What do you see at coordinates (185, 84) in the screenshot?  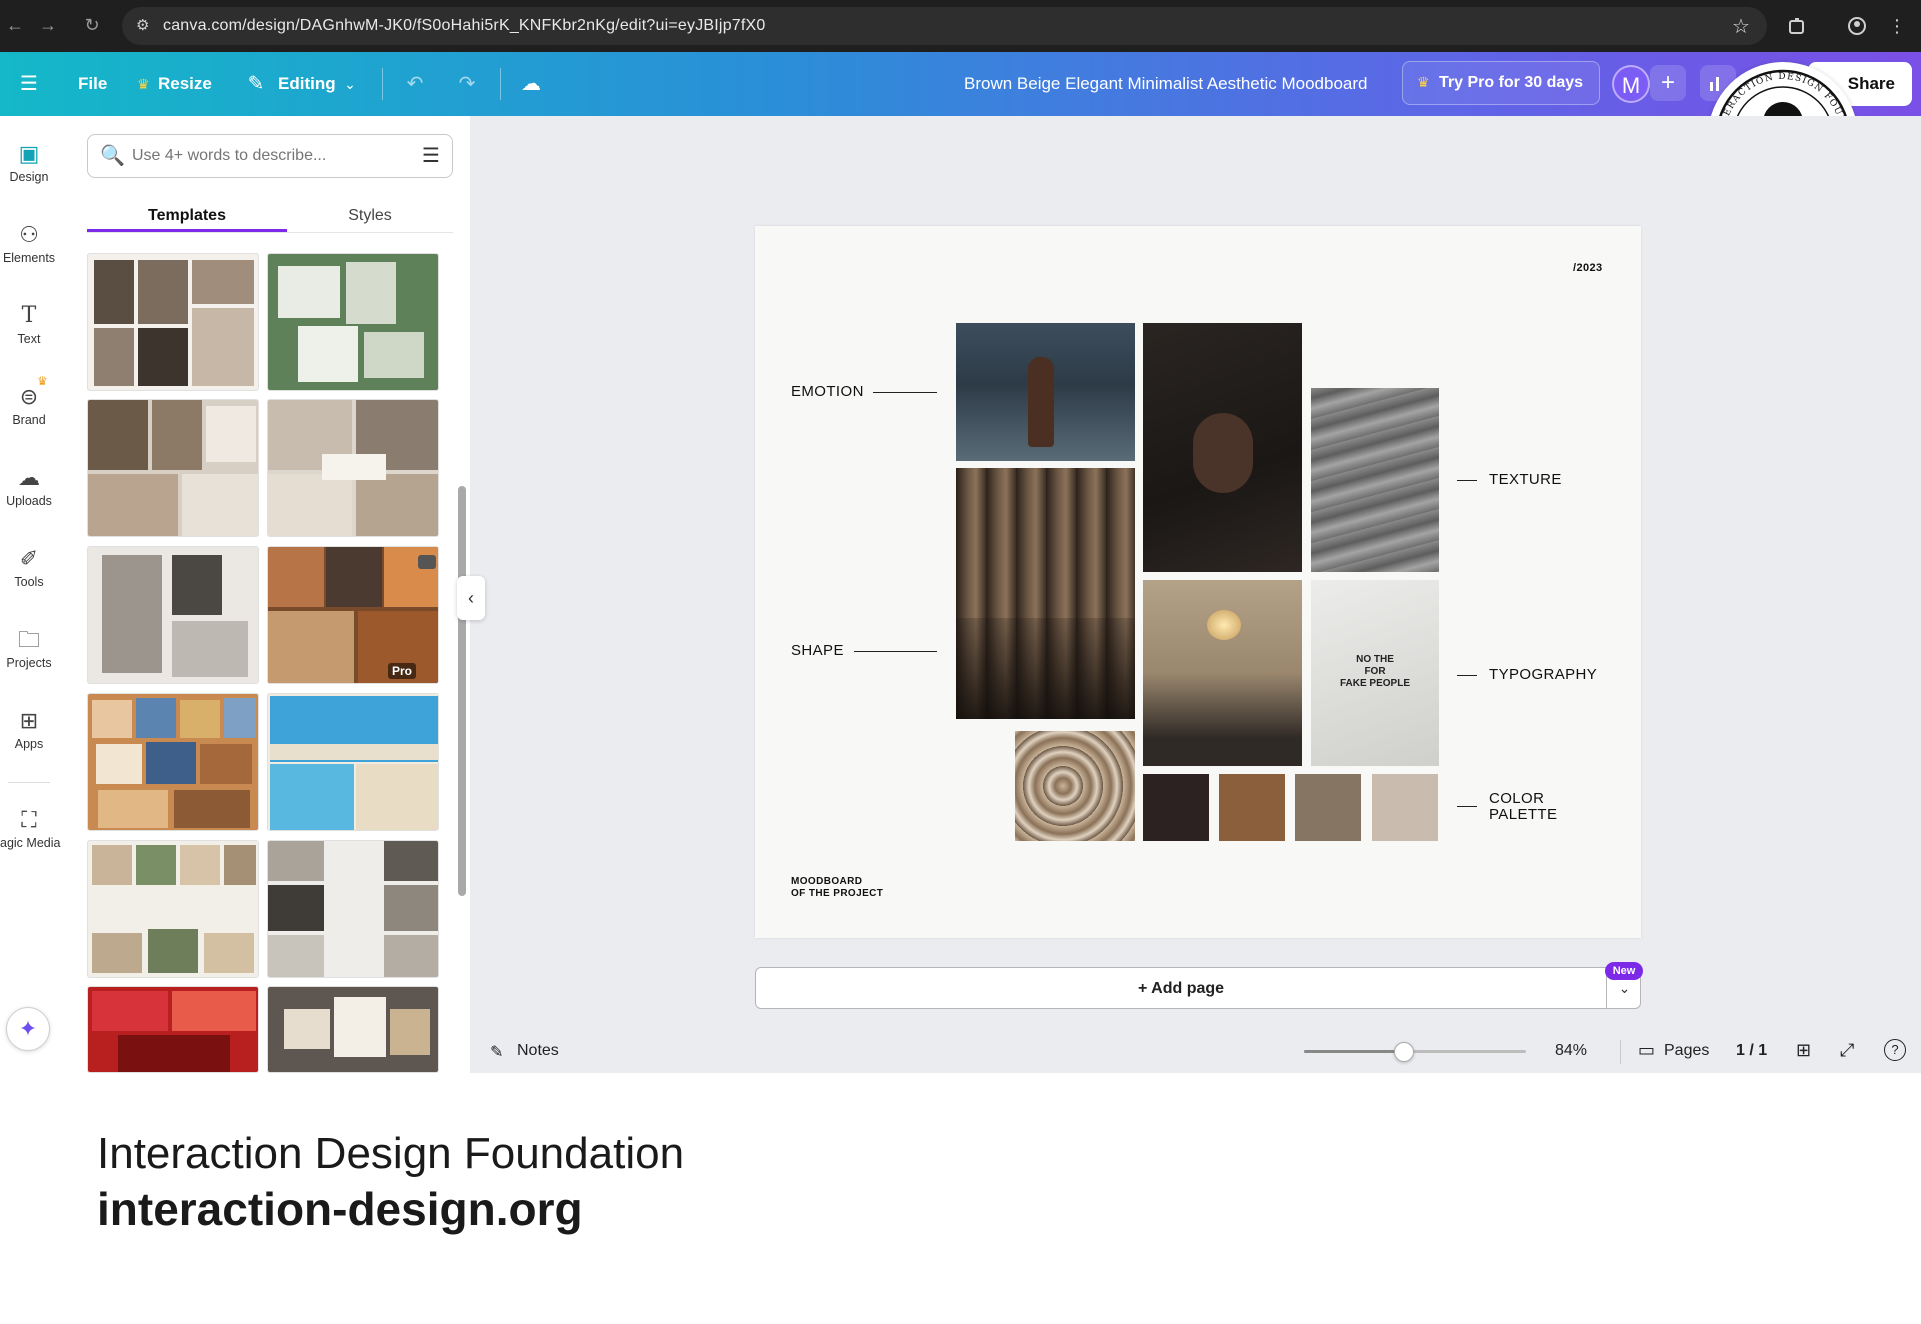 I see `resize-button: Resize` at bounding box center [185, 84].